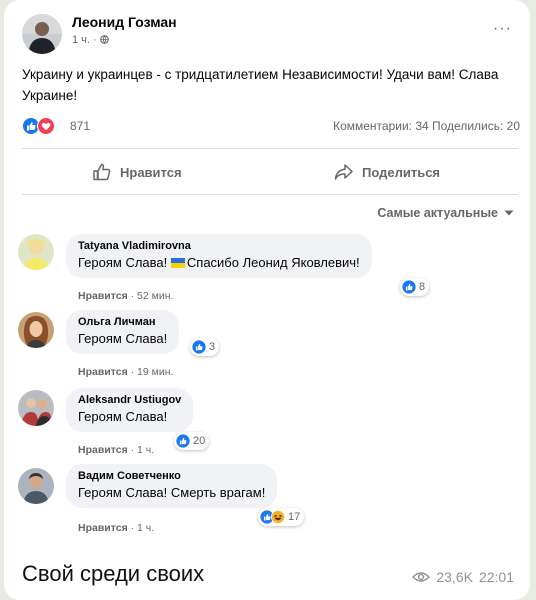  I want to click on comment-text: Героям Слава! Смерть врагам!, so click(172, 492).